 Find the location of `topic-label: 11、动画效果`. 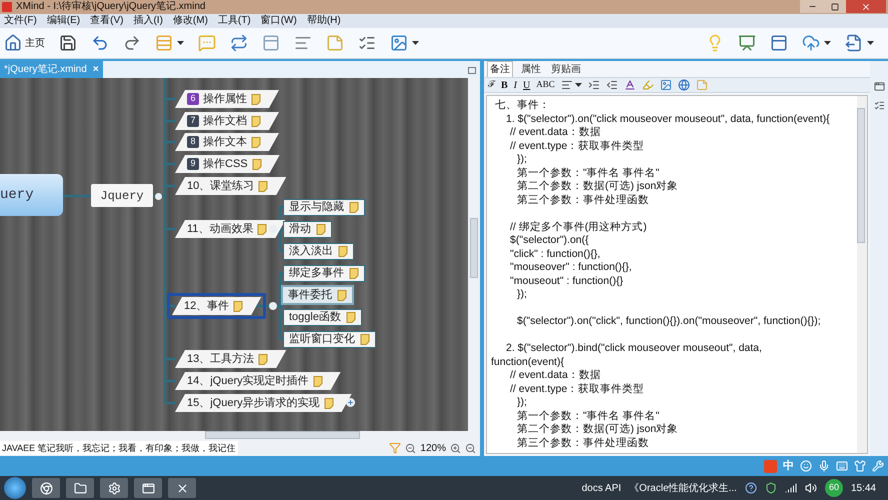

topic-label: 11、动画效果 is located at coordinates (220, 229).